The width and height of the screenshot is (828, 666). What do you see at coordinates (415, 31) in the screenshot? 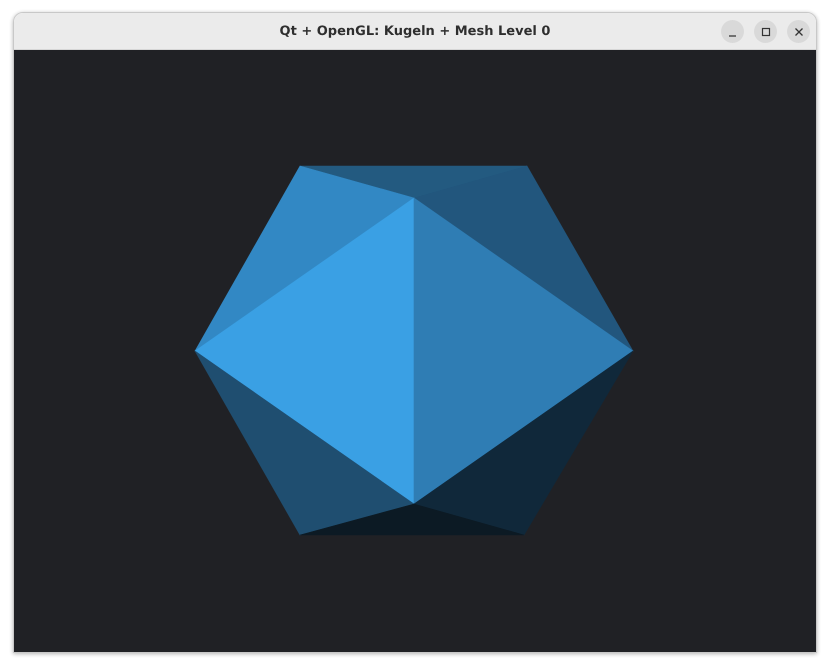
I see `window-title: Qt + OpenGL: Kugeln + Mesh Level 0` at bounding box center [415, 31].